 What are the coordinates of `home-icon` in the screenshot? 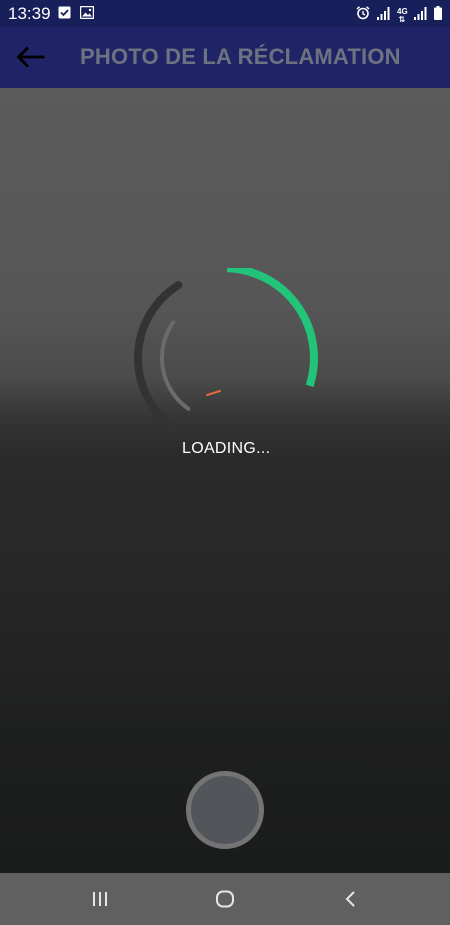 It's located at (225, 899).